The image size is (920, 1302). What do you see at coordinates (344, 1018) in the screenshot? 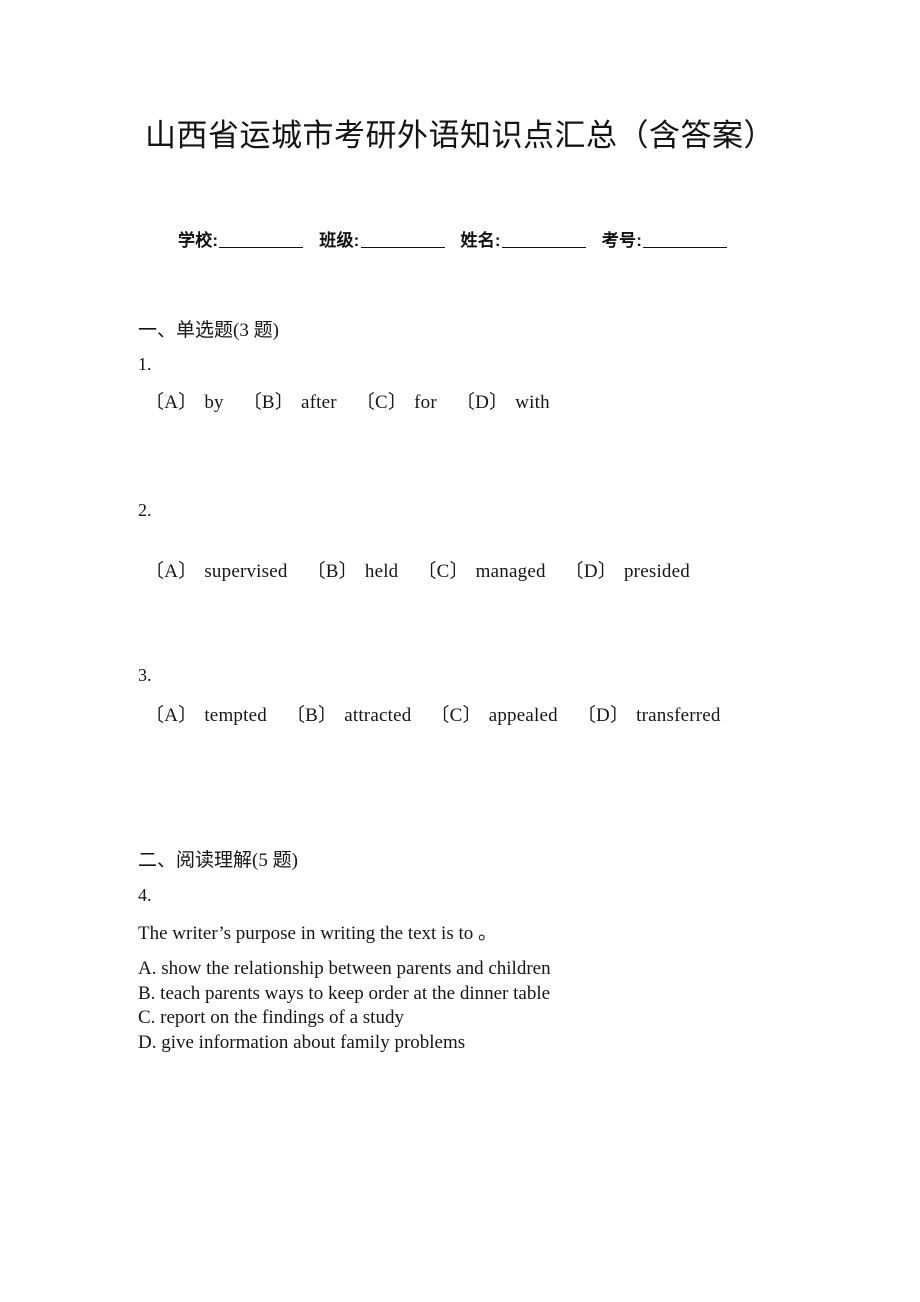
I see `option-4c: C. report on the findings of a study` at bounding box center [344, 1018].